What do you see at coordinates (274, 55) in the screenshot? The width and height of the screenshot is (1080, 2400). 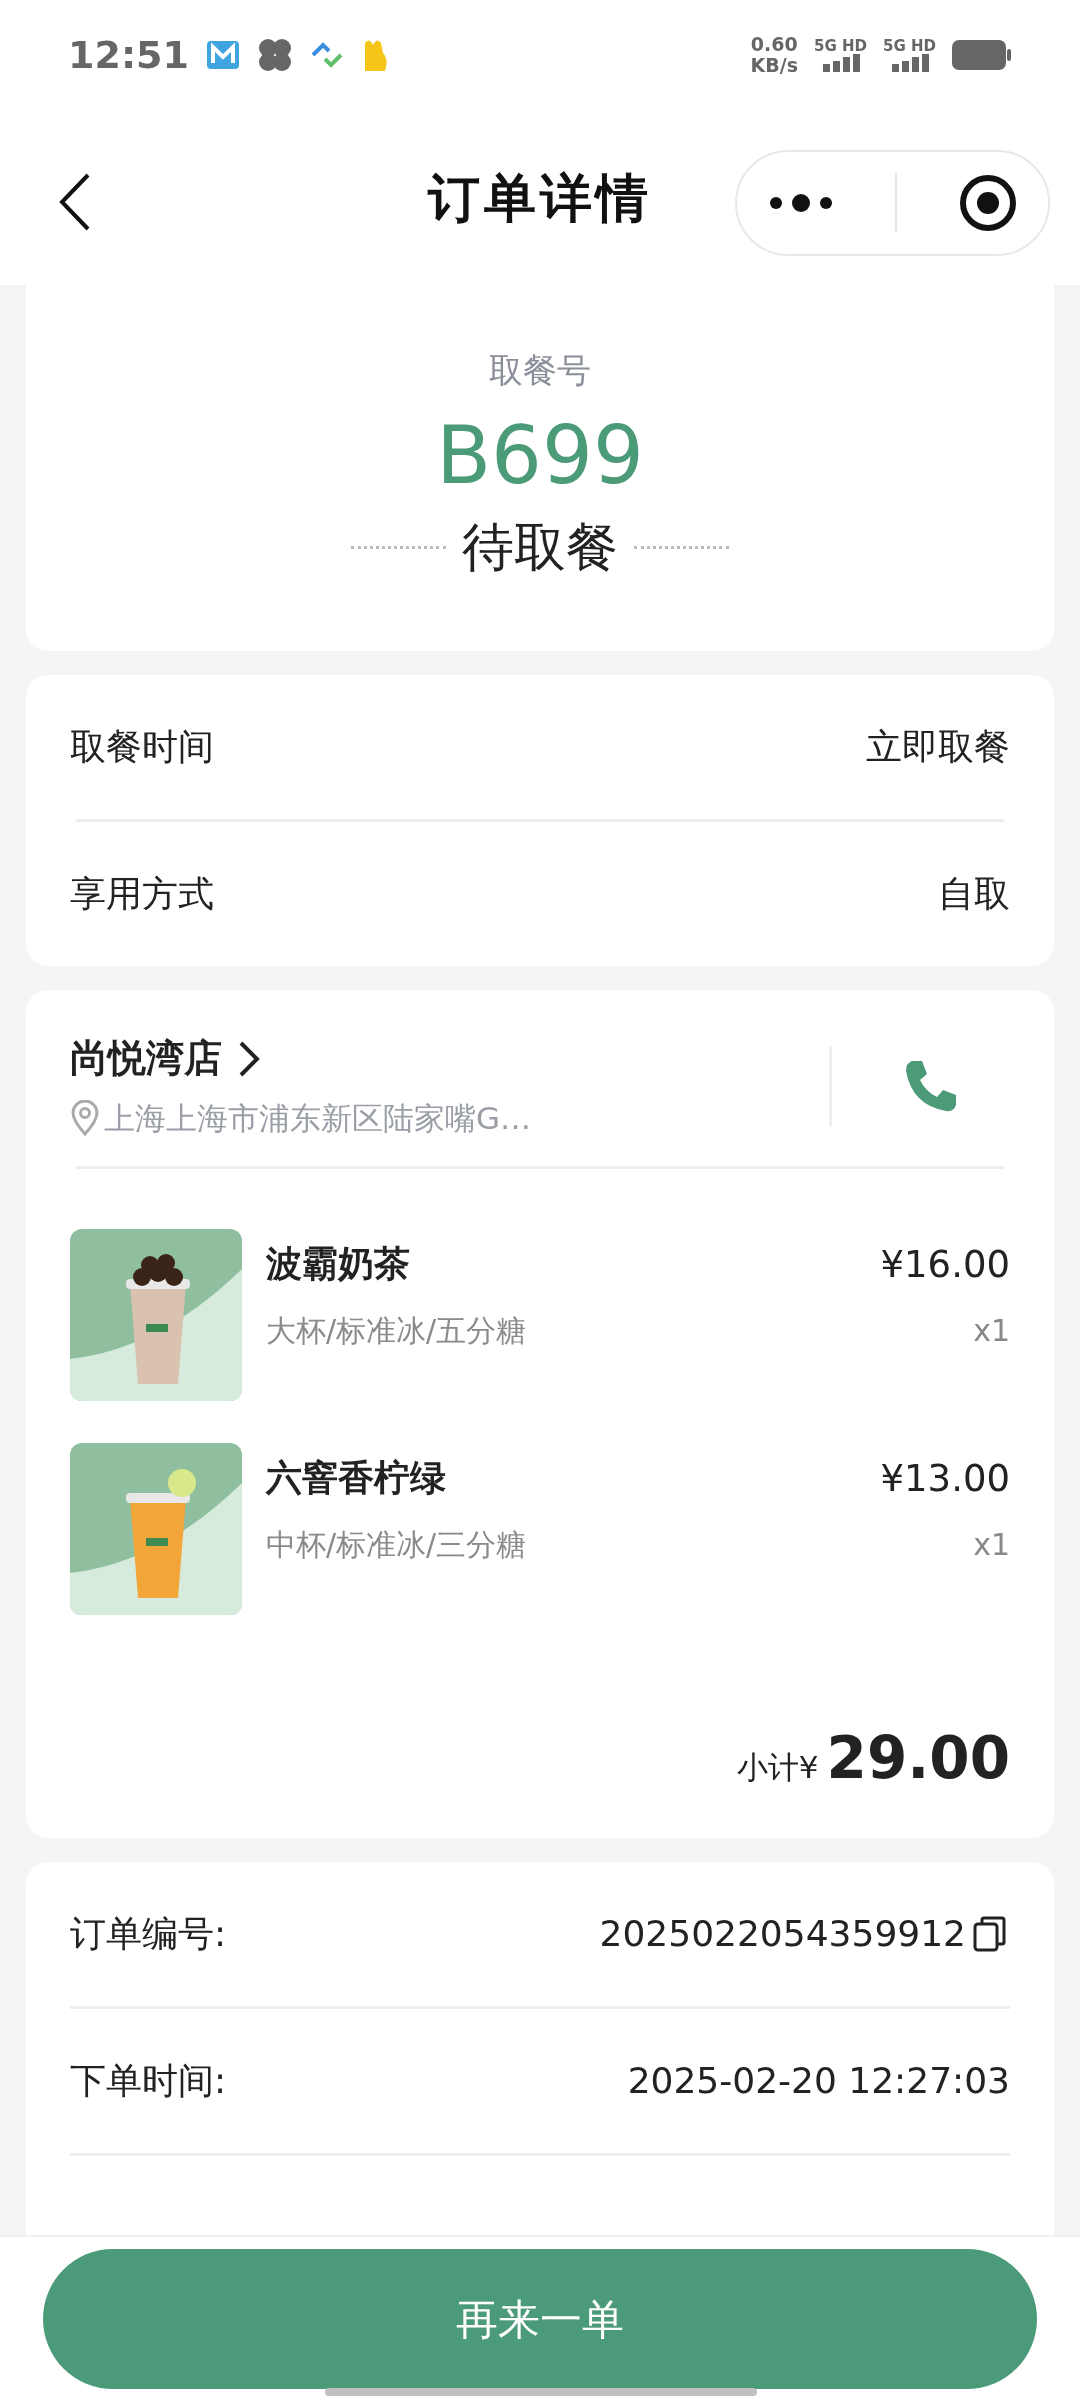 I see `fan-icon` at bounding box center [274, 55].